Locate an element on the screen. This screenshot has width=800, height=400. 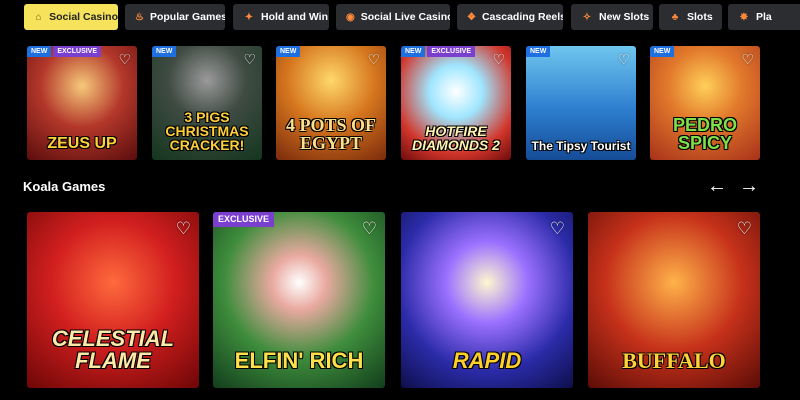
arrow-left-icon: ← is located at coordinates (717, 186).